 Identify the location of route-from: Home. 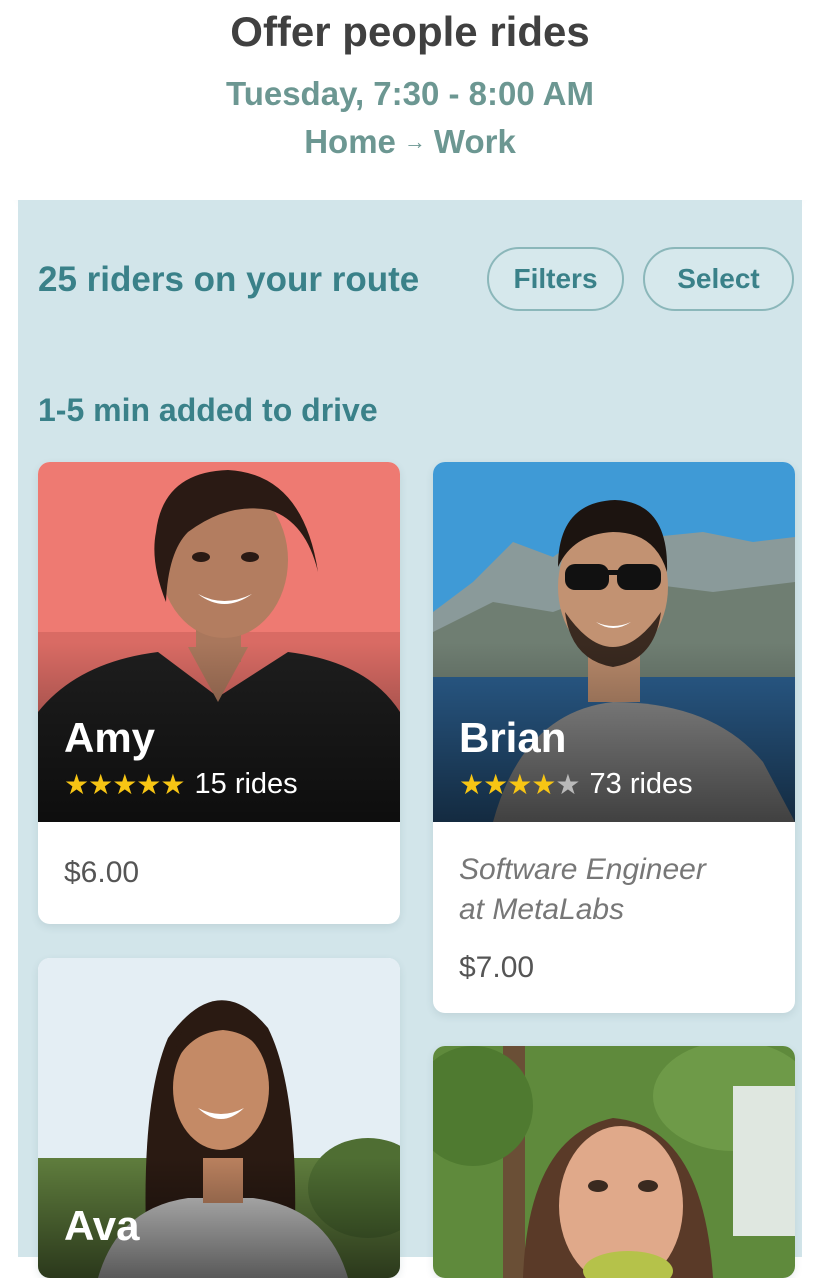
(350, 141).